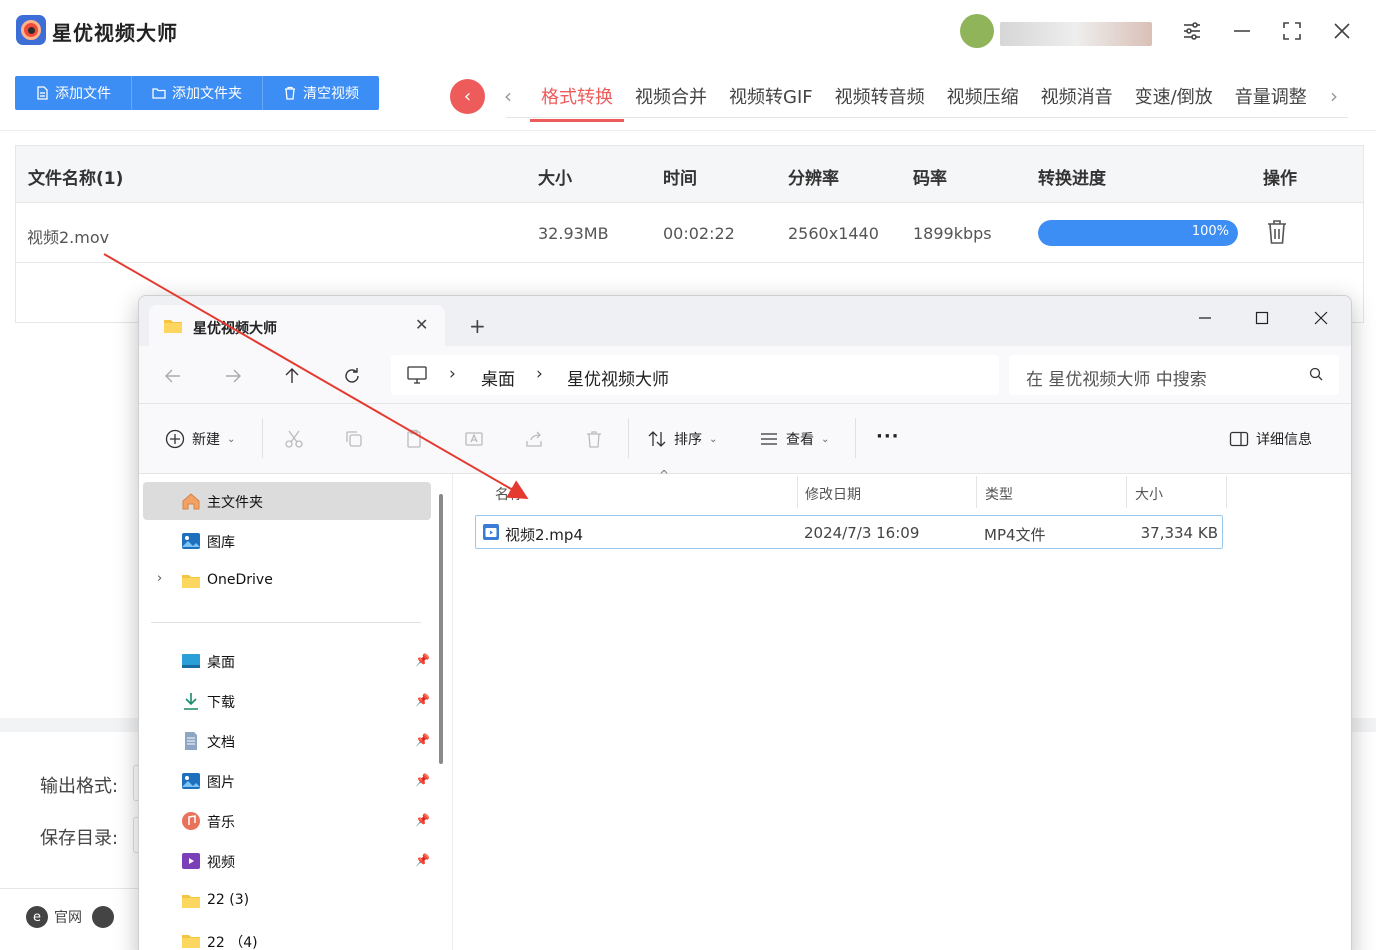  What do you see at coordinates (771, 101) in the screenshot?
I see `tab-video-to-gif: 视频转GIF` at bounding box center [771, 101].